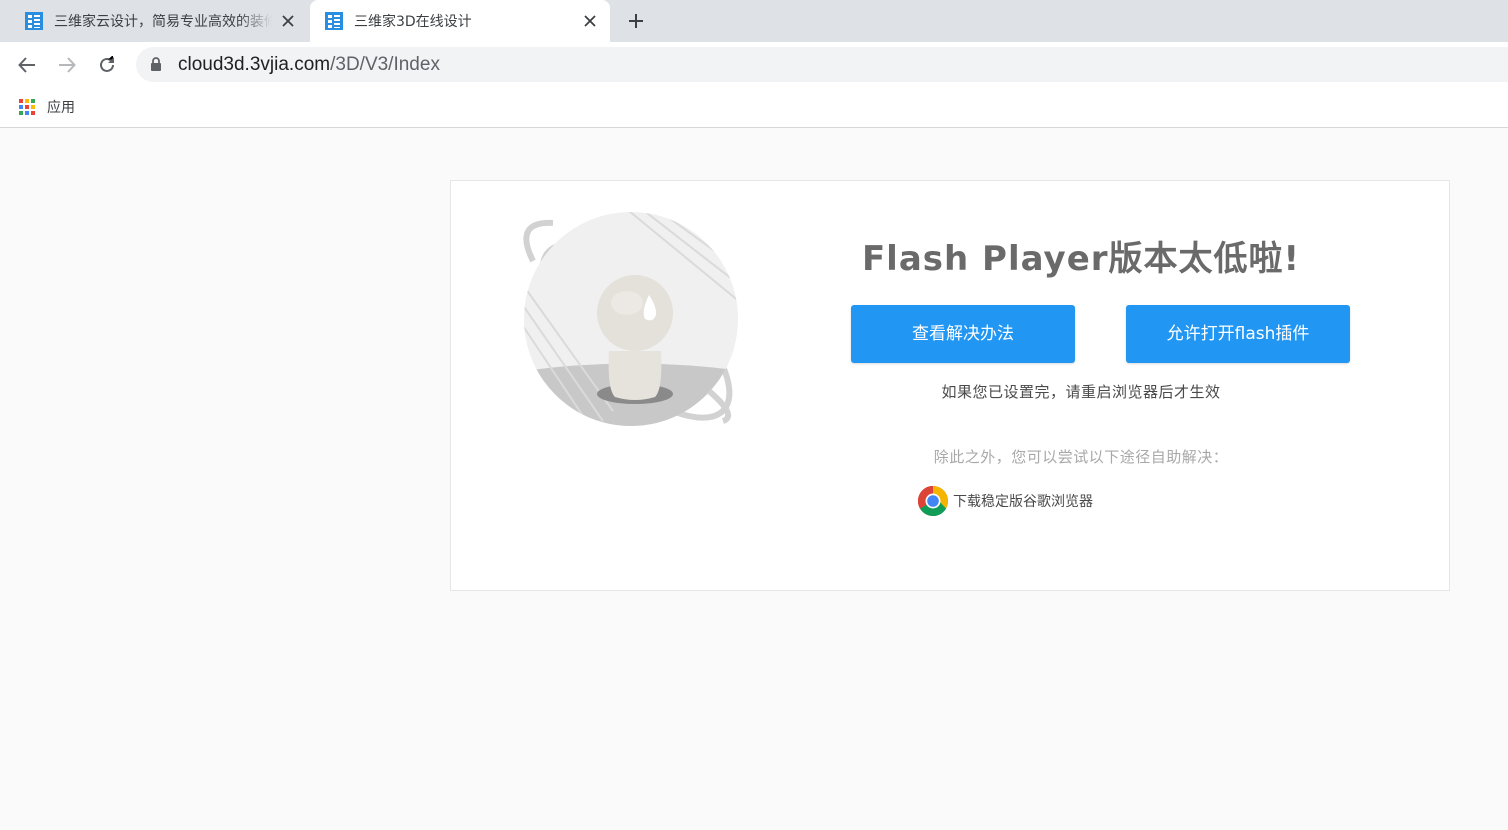 The image size is (1508, 830). I want to click on bookmark-label: 应用, so click(61, 108).